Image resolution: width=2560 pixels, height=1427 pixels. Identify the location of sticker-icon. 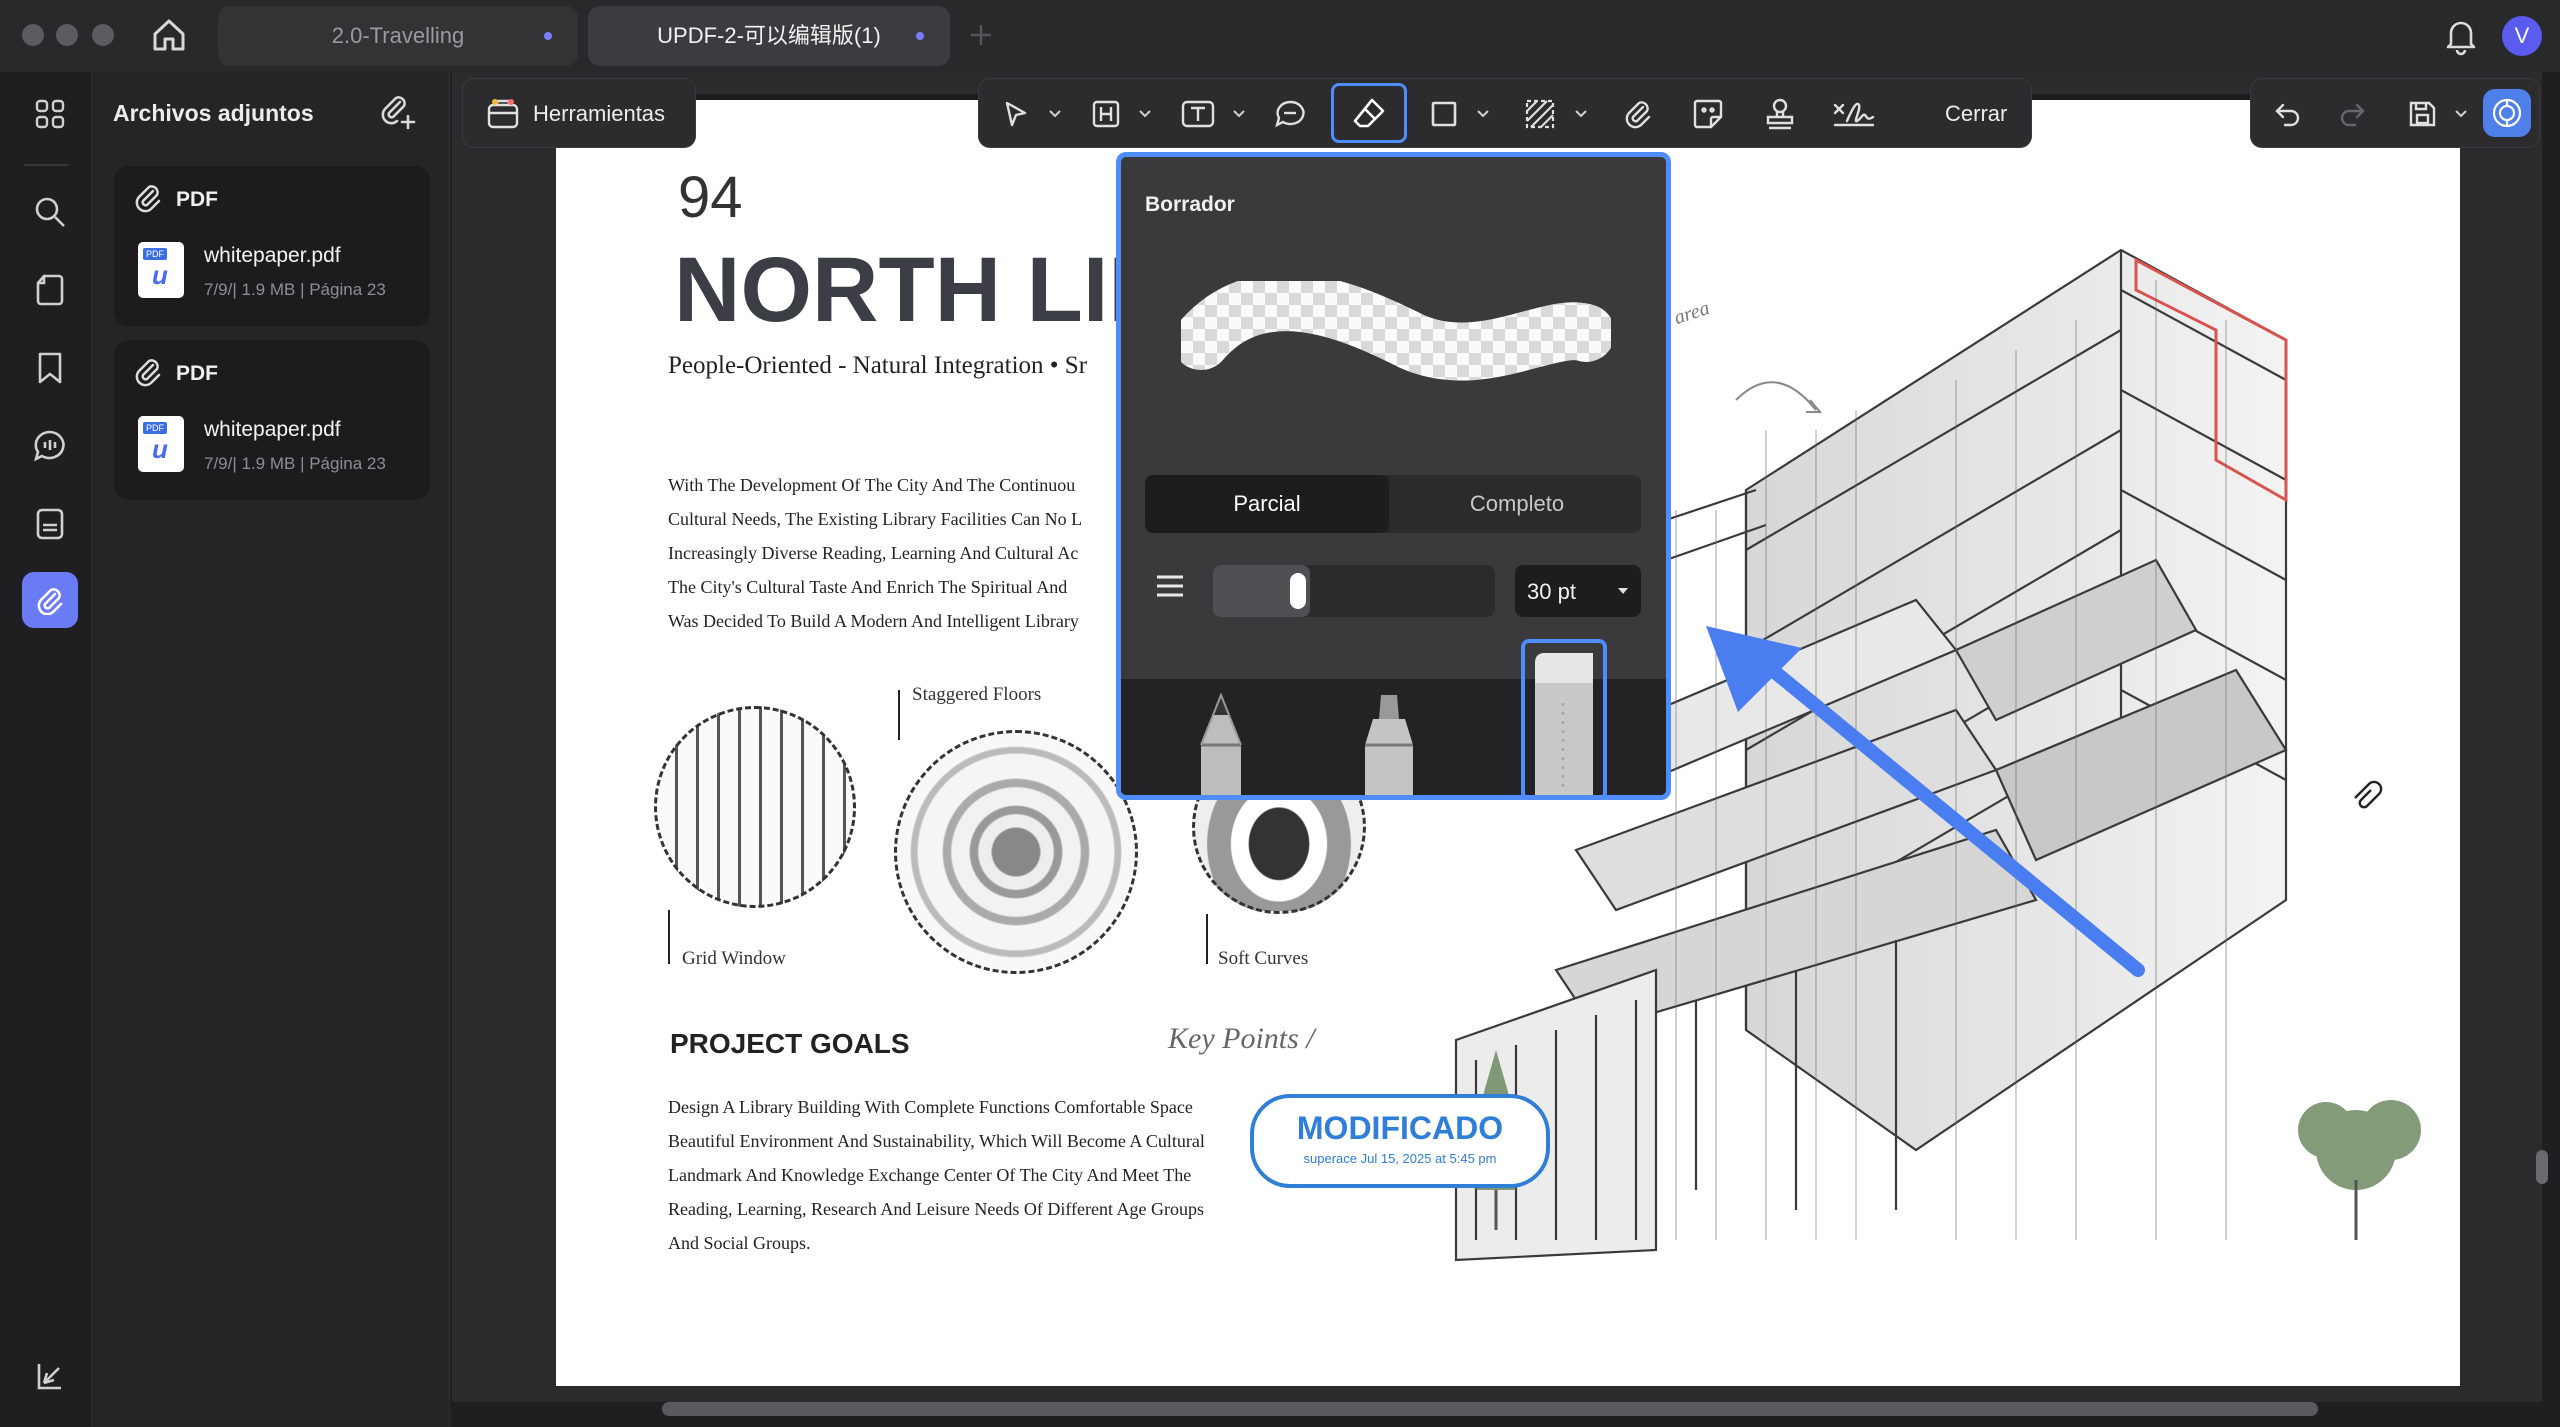
(1708, 114).